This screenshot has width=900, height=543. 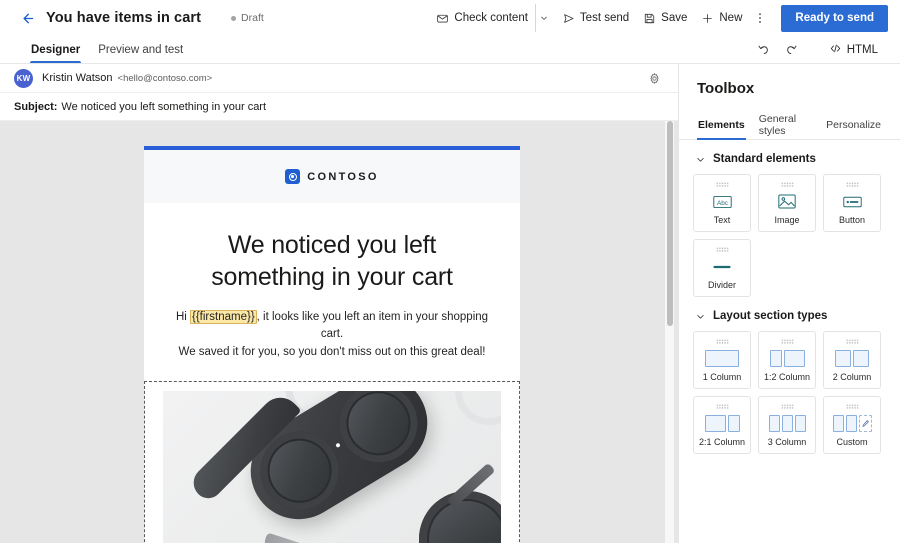 What do you see at coordinates (792, 50) in the screenshot?
I see `redo-icon` at bounding box center [792, 50].